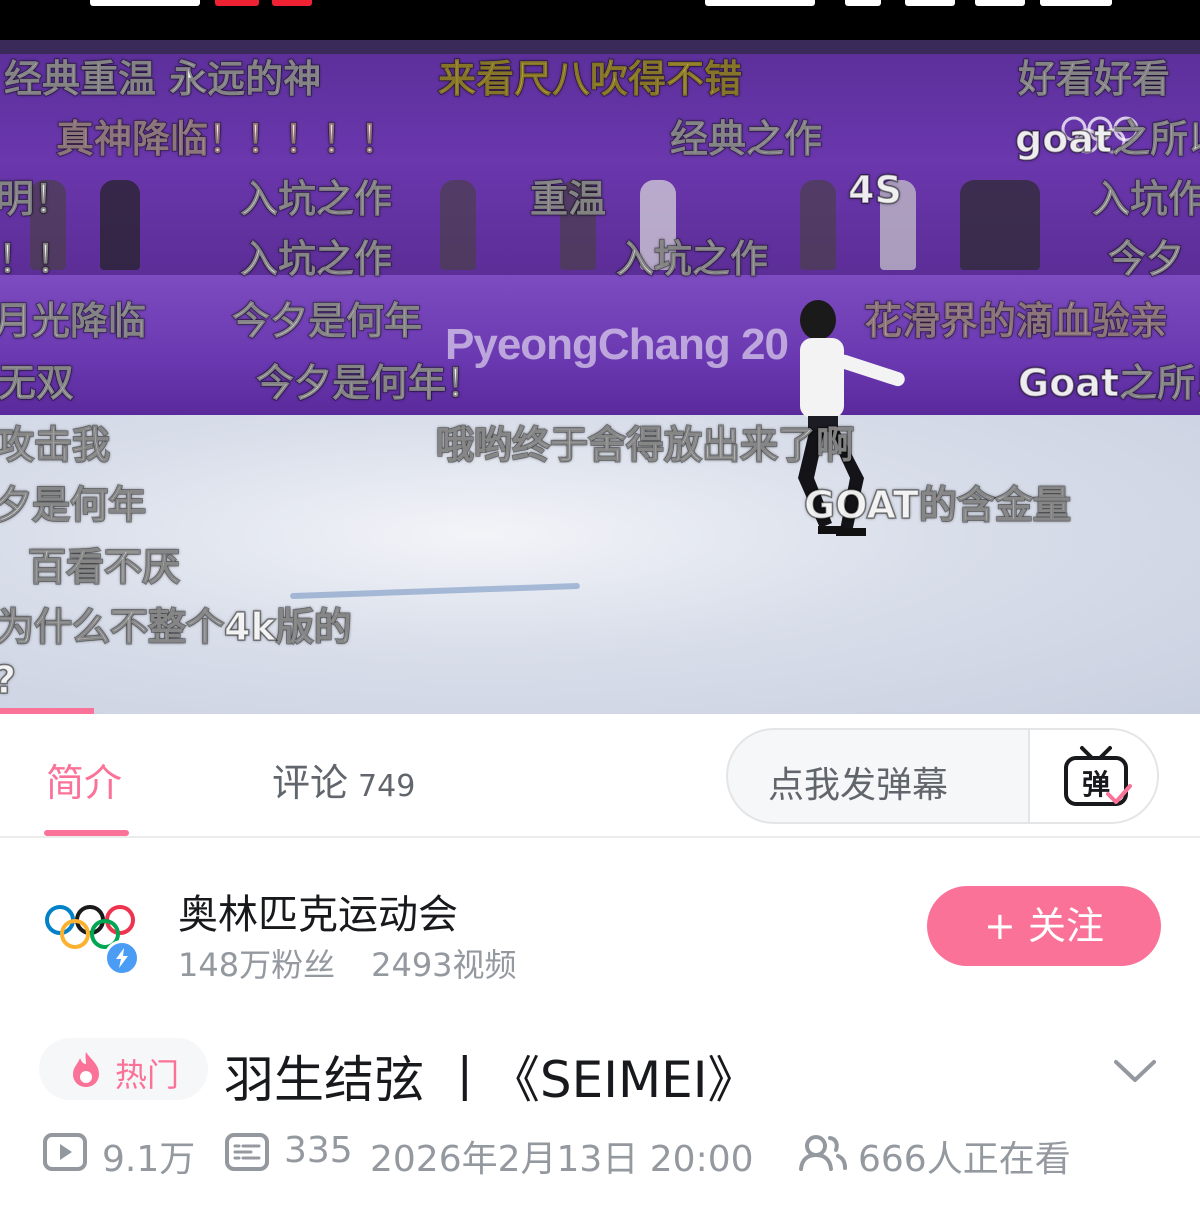 Image resolution: width=1200 pixels, height=1206 pixels. Describe the element at coordinates (318, 911) in the screenshot. I see `uploader-name: 奥林匹克运动会` at that location.